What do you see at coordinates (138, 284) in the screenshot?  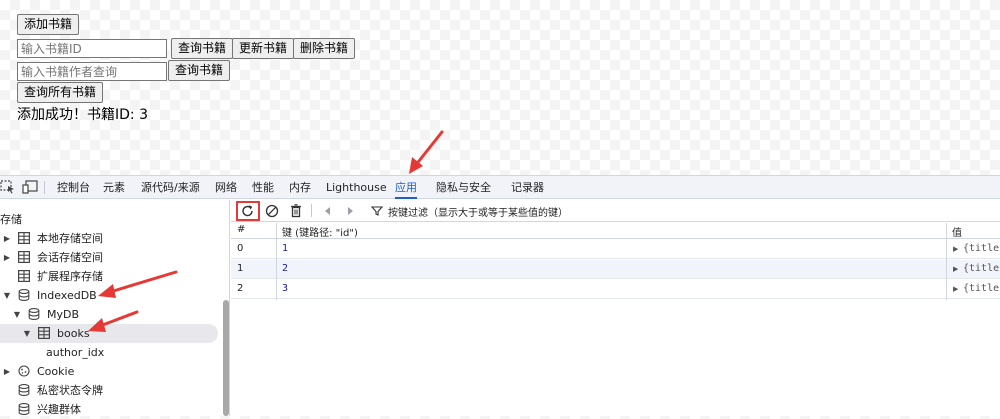 I see `arrow-to-indexeddb` at bounding box center [138, 284].